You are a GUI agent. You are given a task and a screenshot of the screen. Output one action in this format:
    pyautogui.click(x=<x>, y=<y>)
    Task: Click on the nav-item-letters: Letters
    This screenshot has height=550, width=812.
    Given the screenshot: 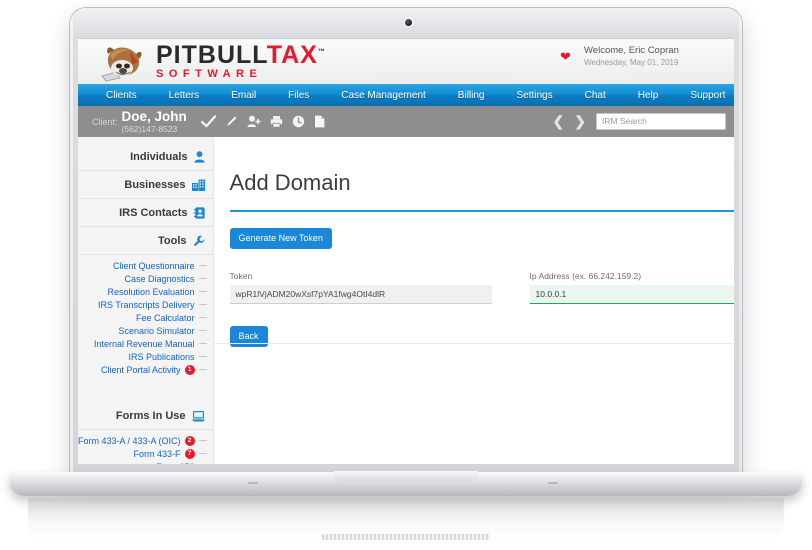 What is the action you would take?
    pyautogui.click(x=184, y=95)
    